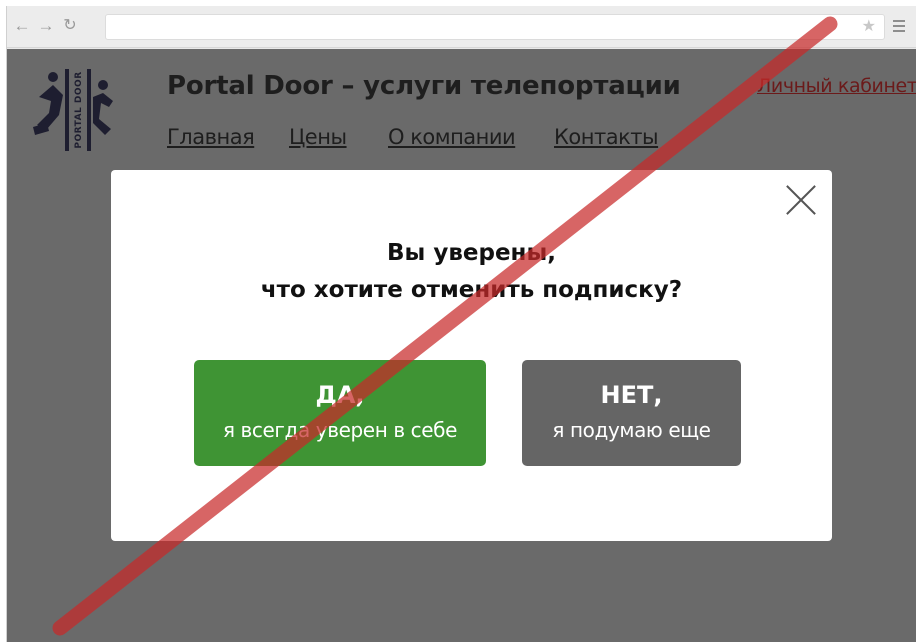 This screenshot has height=642, width=916. I want to click on back-arrow-icon: ←, so click(22, 26).